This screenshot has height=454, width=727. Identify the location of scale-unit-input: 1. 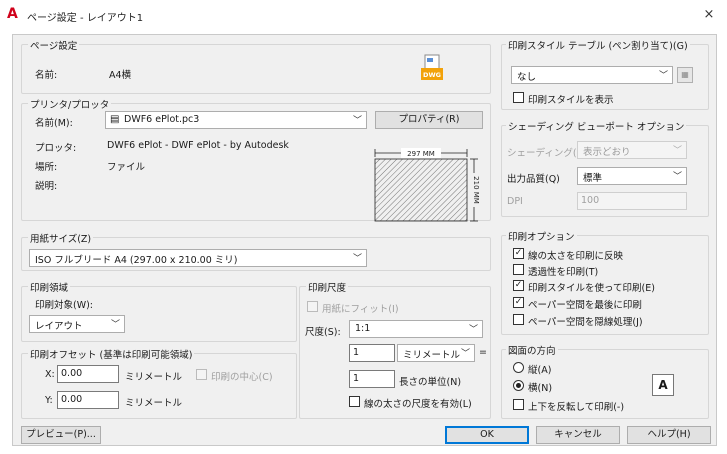
(372, 379).